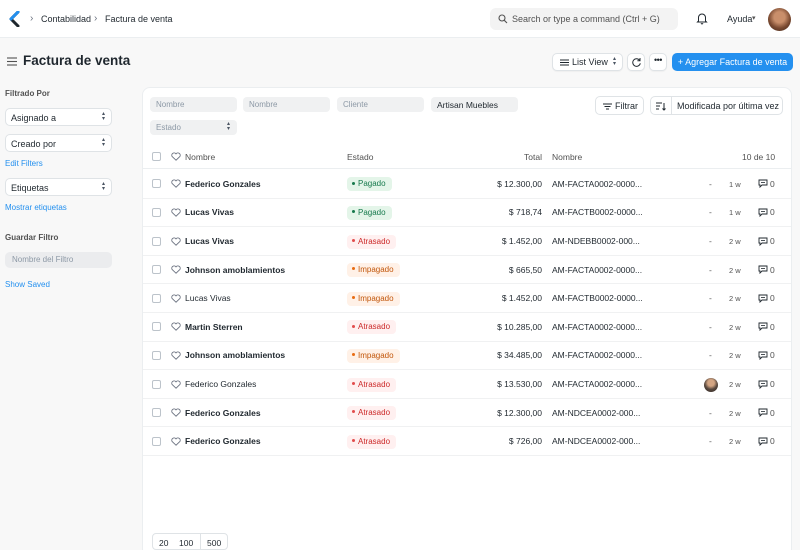 Image resolution: width=800 pixels, height=550 pixels. I want to click on status-dot-icon, so click(353, 183).